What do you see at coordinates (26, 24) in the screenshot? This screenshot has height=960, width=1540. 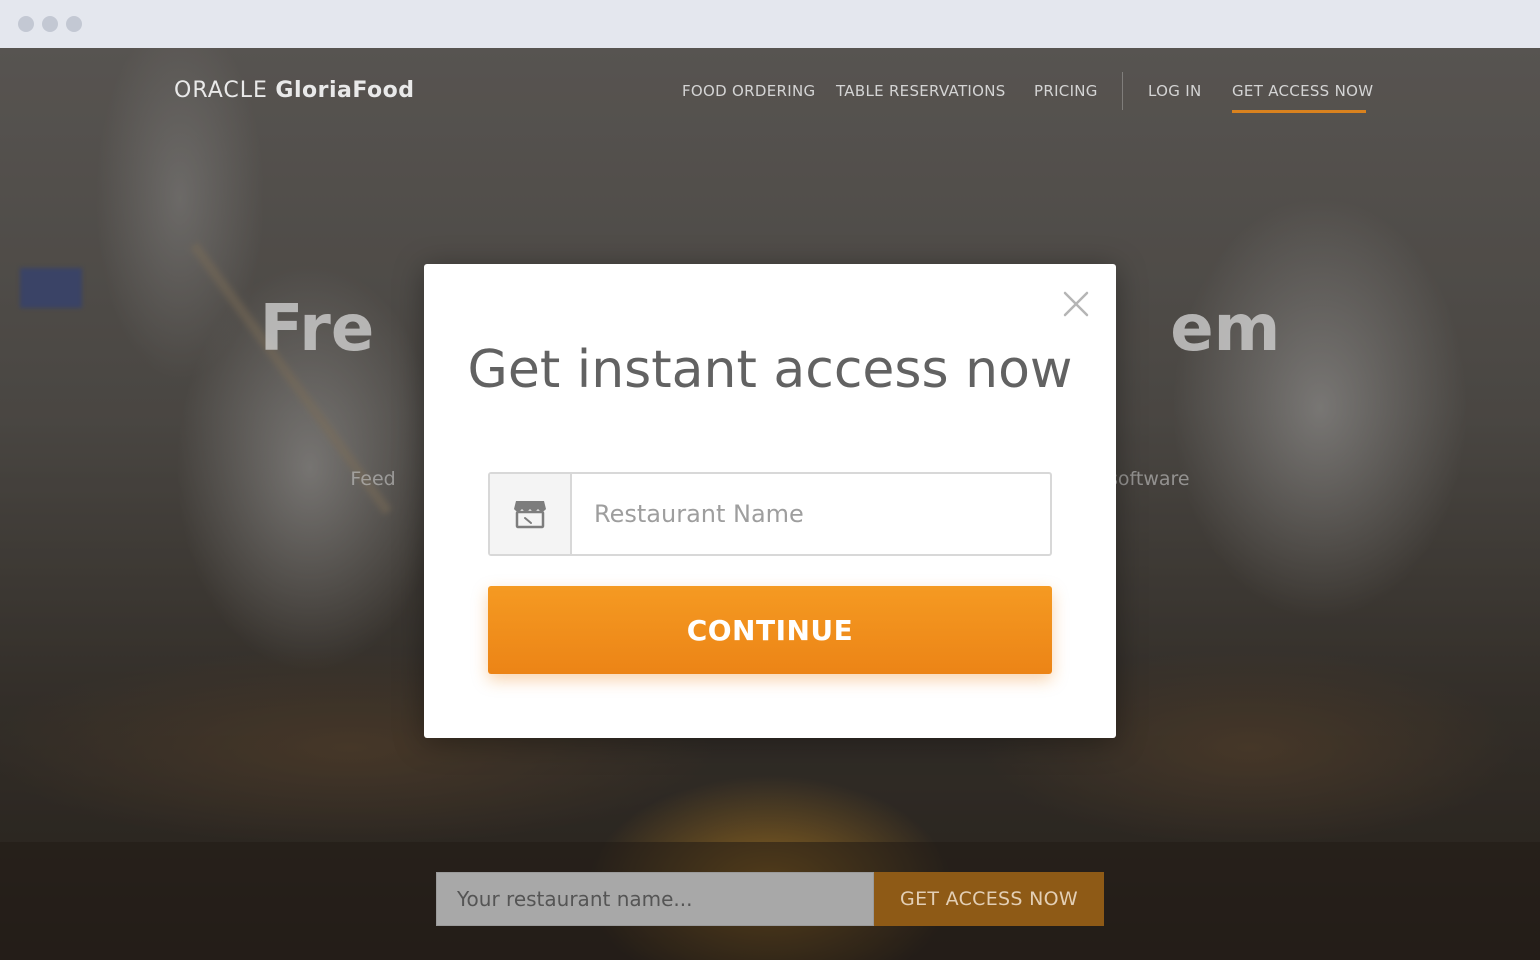 I see `window-close-dot` at bounding box center [26, 24].